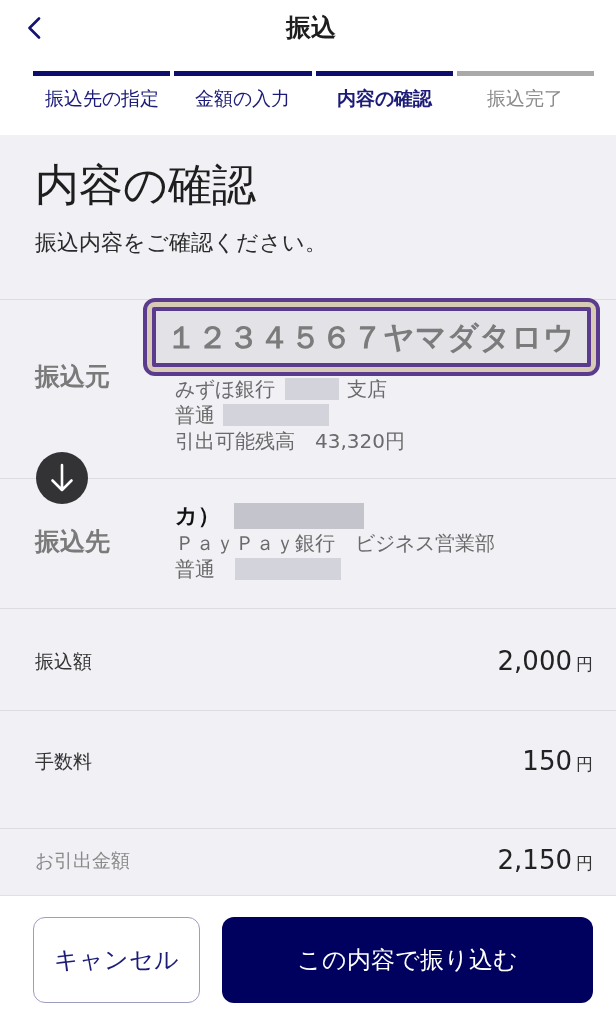 The image size is (616, 1024). Describe the element at coordinates (335, 543) in the screenshot. I see `account-detail: ＰａｙＰａｙ銀行 ビジネス営業部` at that location.